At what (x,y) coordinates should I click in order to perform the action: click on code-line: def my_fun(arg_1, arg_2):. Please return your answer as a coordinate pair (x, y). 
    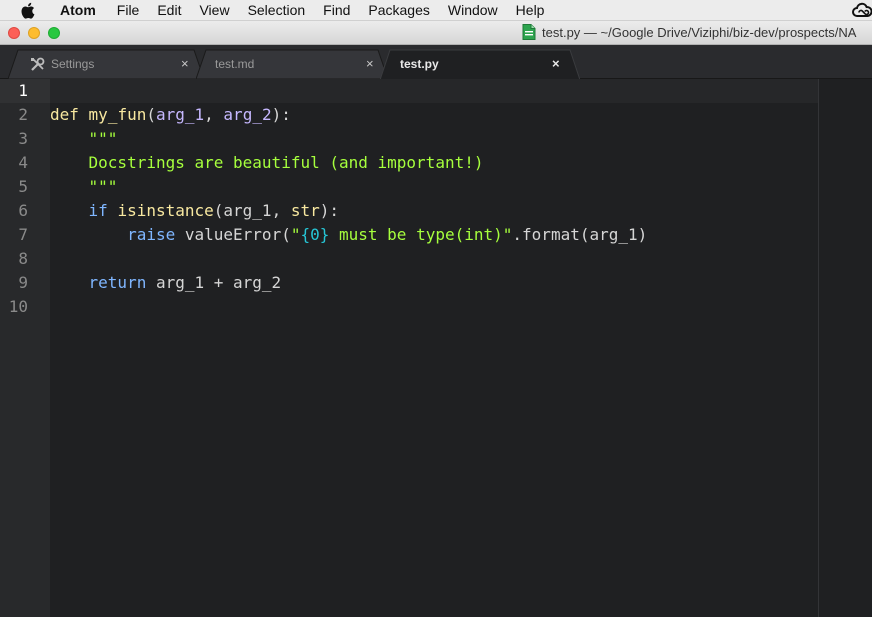
    Looking at the image, I should click on (170, 115).